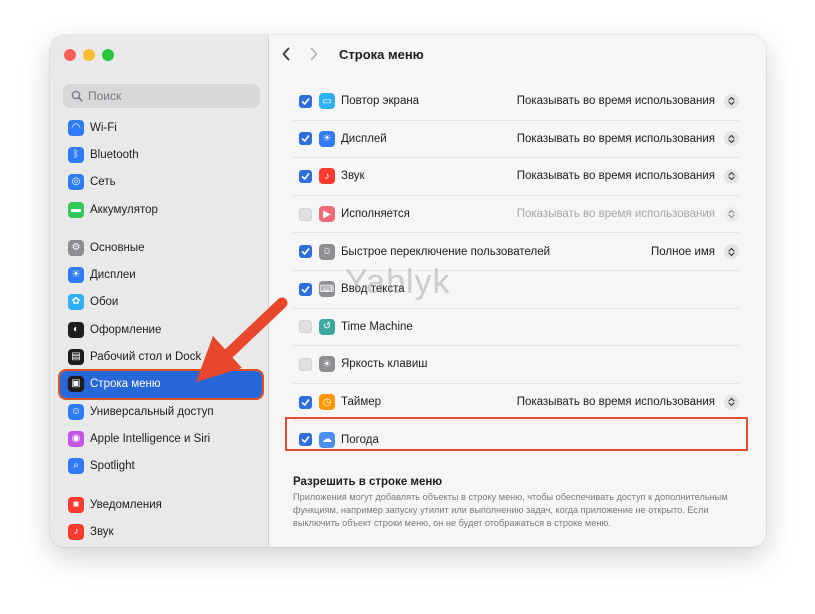  What do you see at coordinates (161, 209) in the screenshot?
I see `sidebar-item-4: ▬ Аккумулятор` at bounding box center [161, 209].